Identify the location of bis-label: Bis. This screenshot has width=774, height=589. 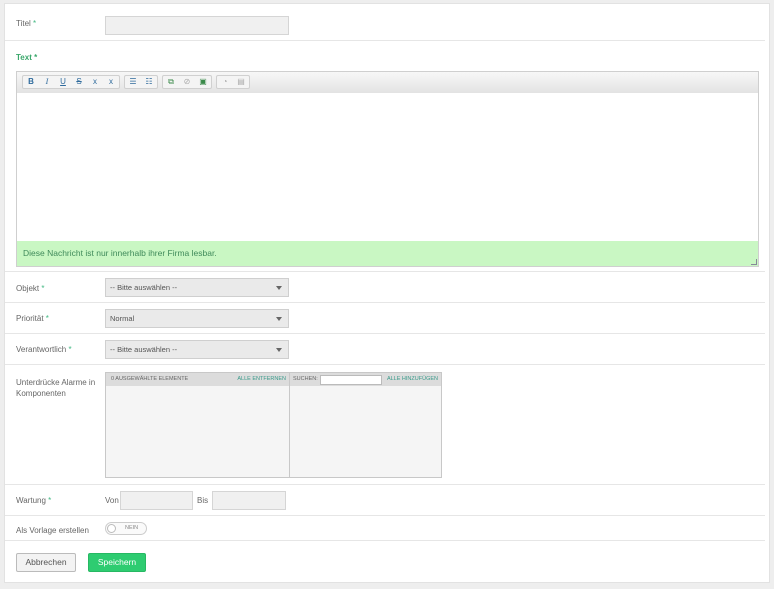
(203, 500).